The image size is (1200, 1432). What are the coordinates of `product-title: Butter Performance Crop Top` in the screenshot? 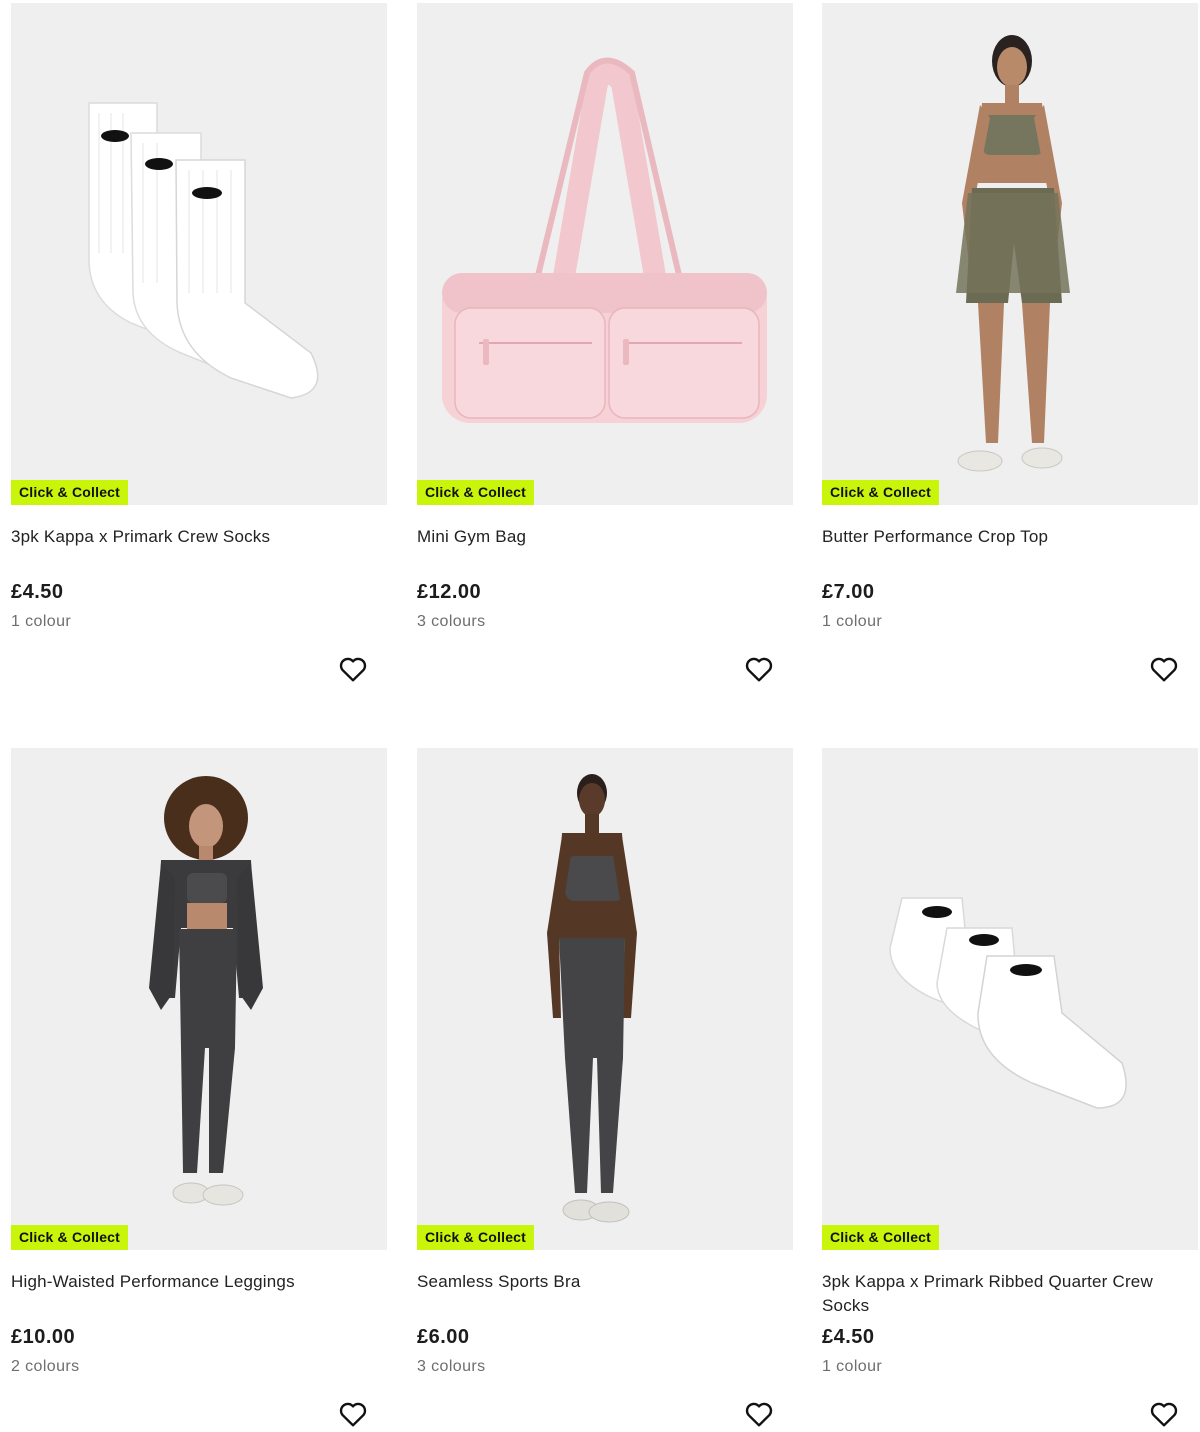 It's located at (1007, 537).